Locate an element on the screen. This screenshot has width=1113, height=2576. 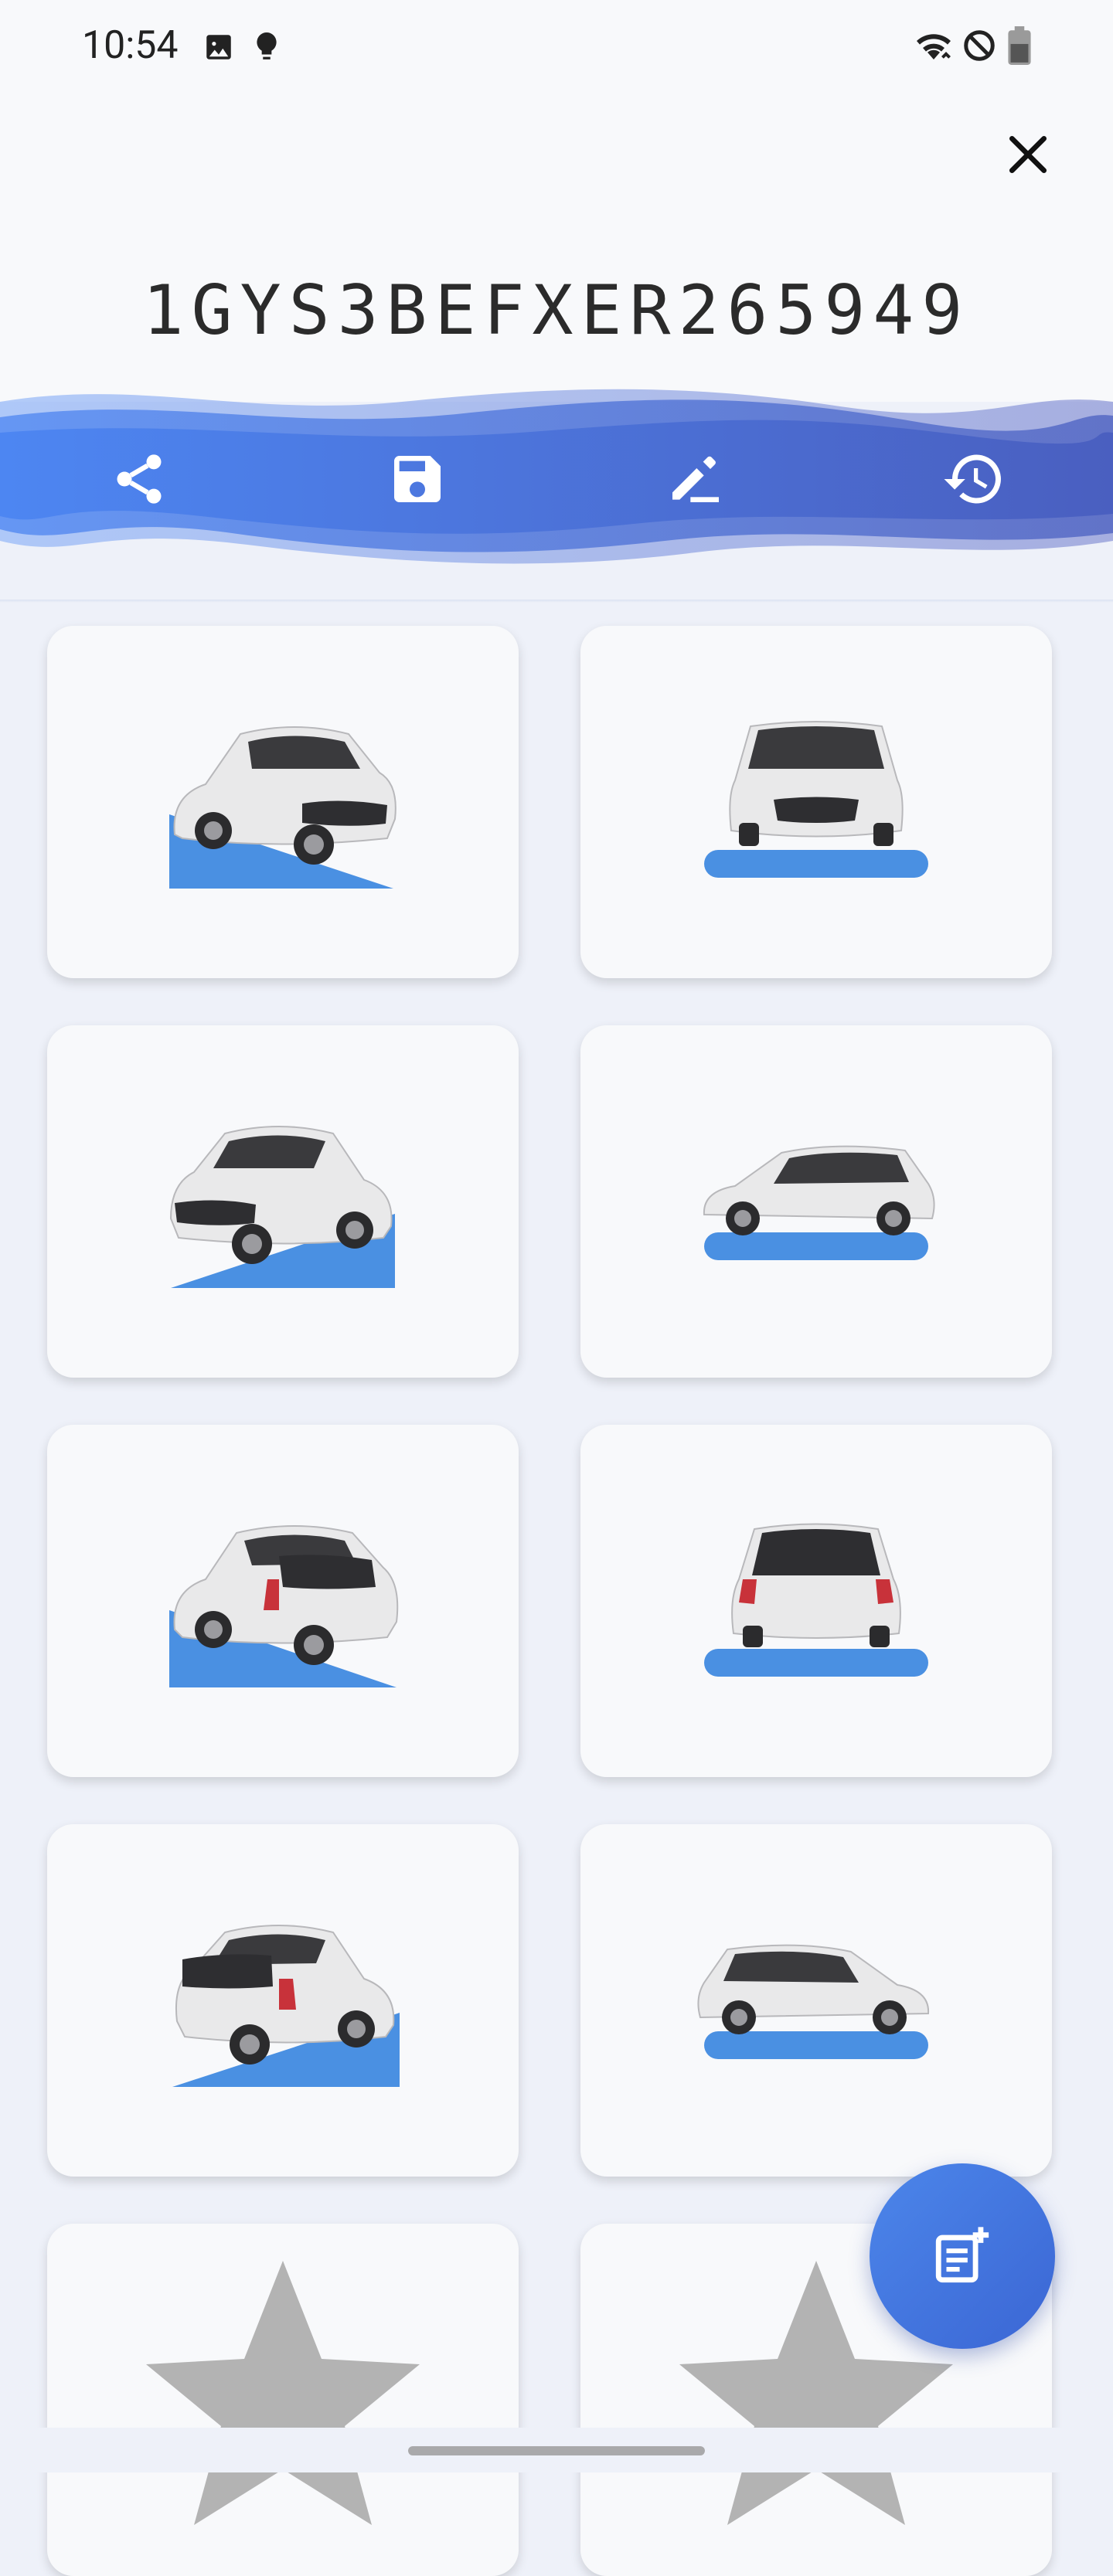
photo-card-side-right is located at coordinates (816, 2000).